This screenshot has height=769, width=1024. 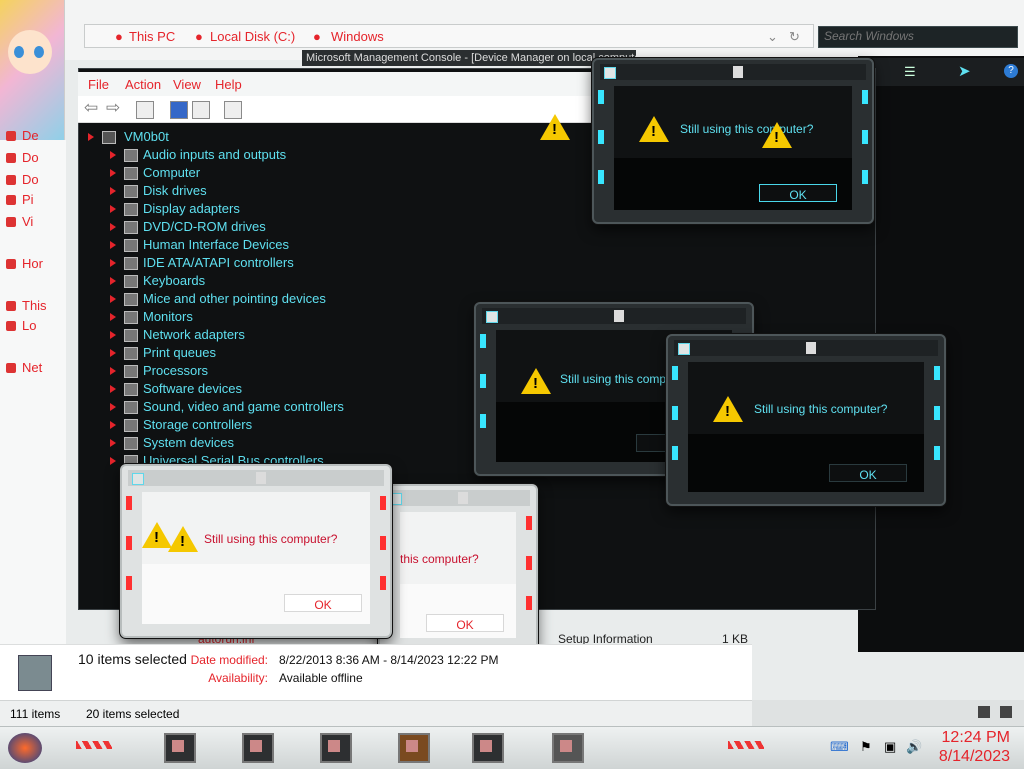 I want to click on availability-value: Available offline, so click(x=321, y=678).